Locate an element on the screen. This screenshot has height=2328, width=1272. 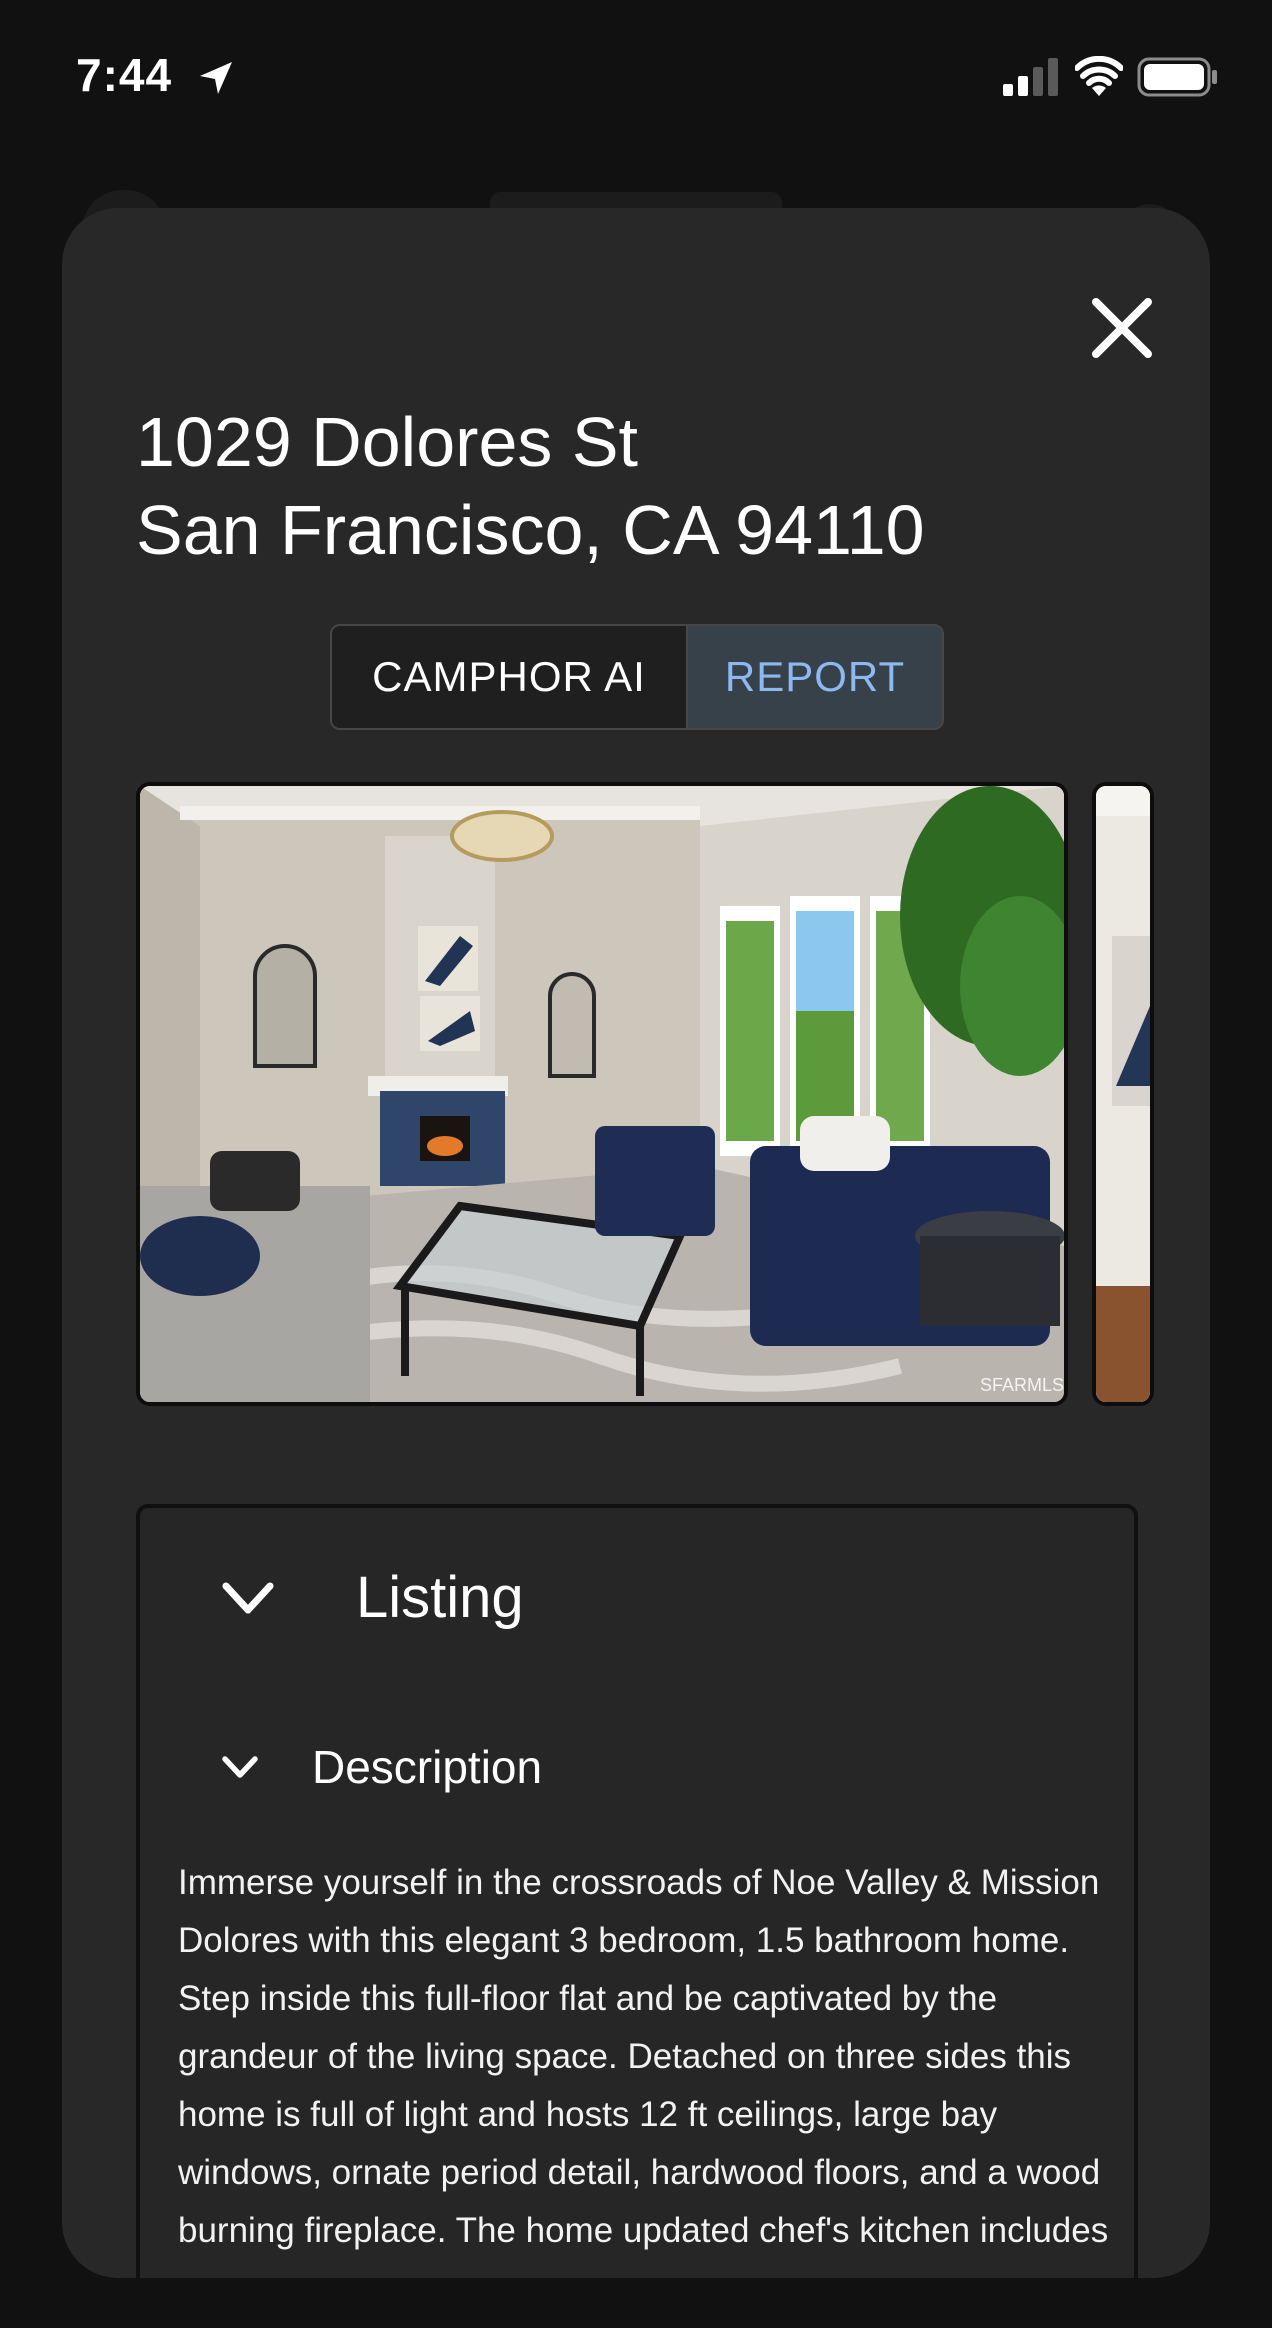
listing-toggle: Listing is located at coordinates (372, 1597).